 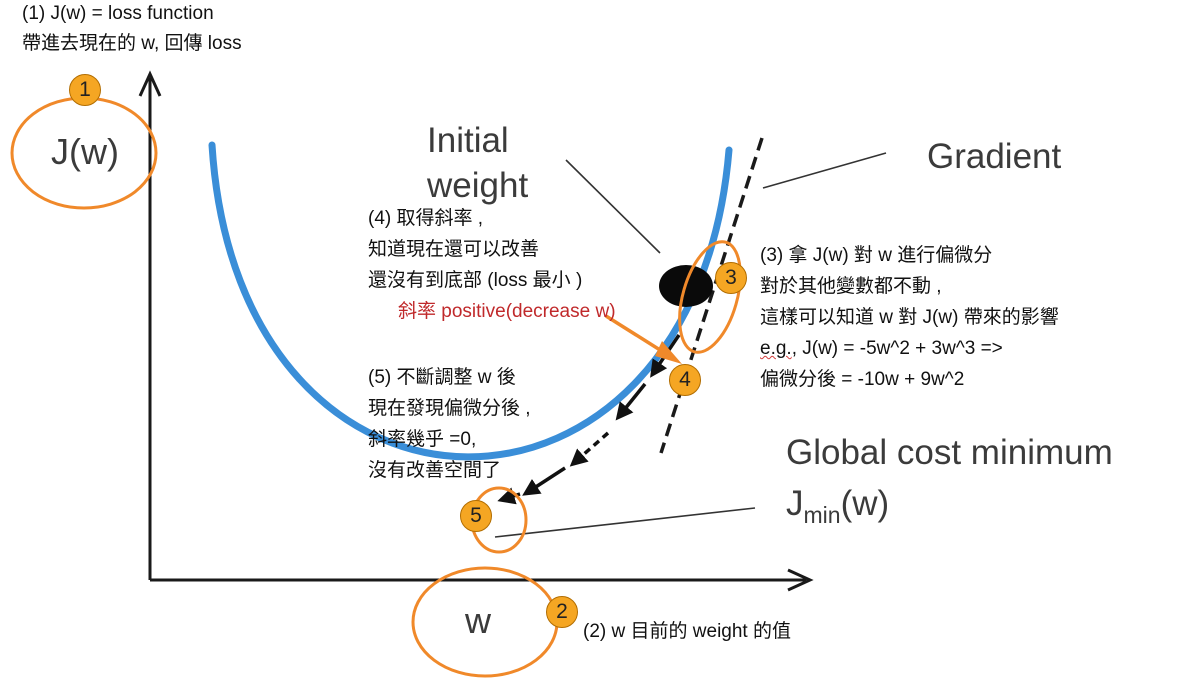 I want to click on jmin-subscript: min, so click(x=822, y=515).